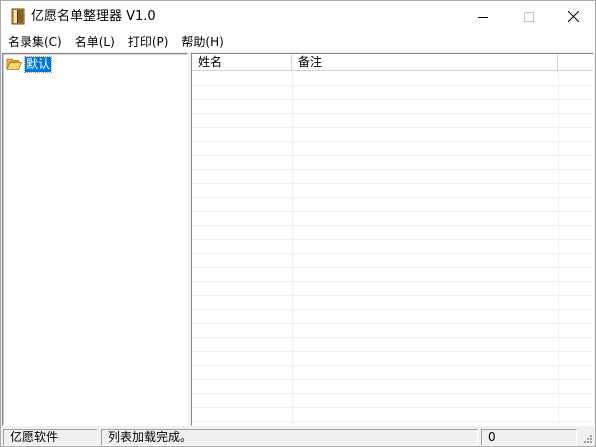 This screenshot has height=447, width=596. What do you see at coordinates (14, 64) in the screenshot?
I see `open-folder-icon` at bounding box center [14, 64].